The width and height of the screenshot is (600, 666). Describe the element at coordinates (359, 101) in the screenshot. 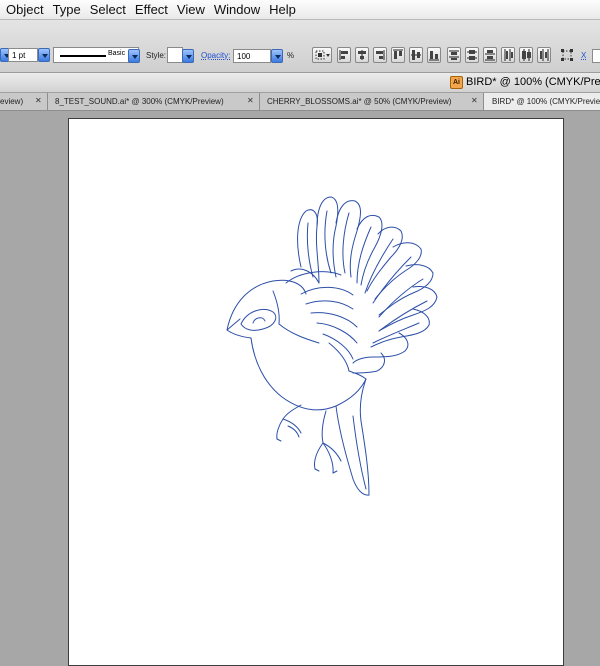

I see `tab-label: CHERRY_BLOSSOMS.ai* @ 50% (CMYK/Preview)` at that location.